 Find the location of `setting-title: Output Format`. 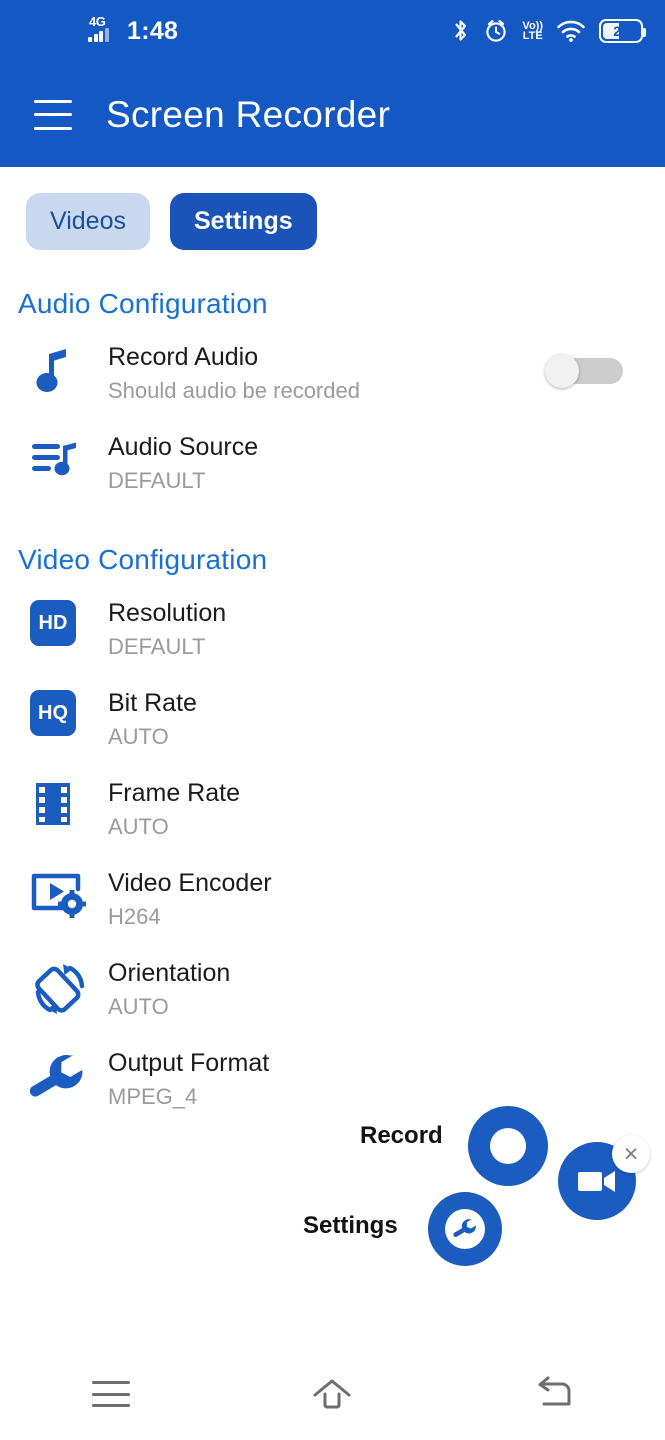

setting-title: Output Format is located at coordinates (189, 1063).